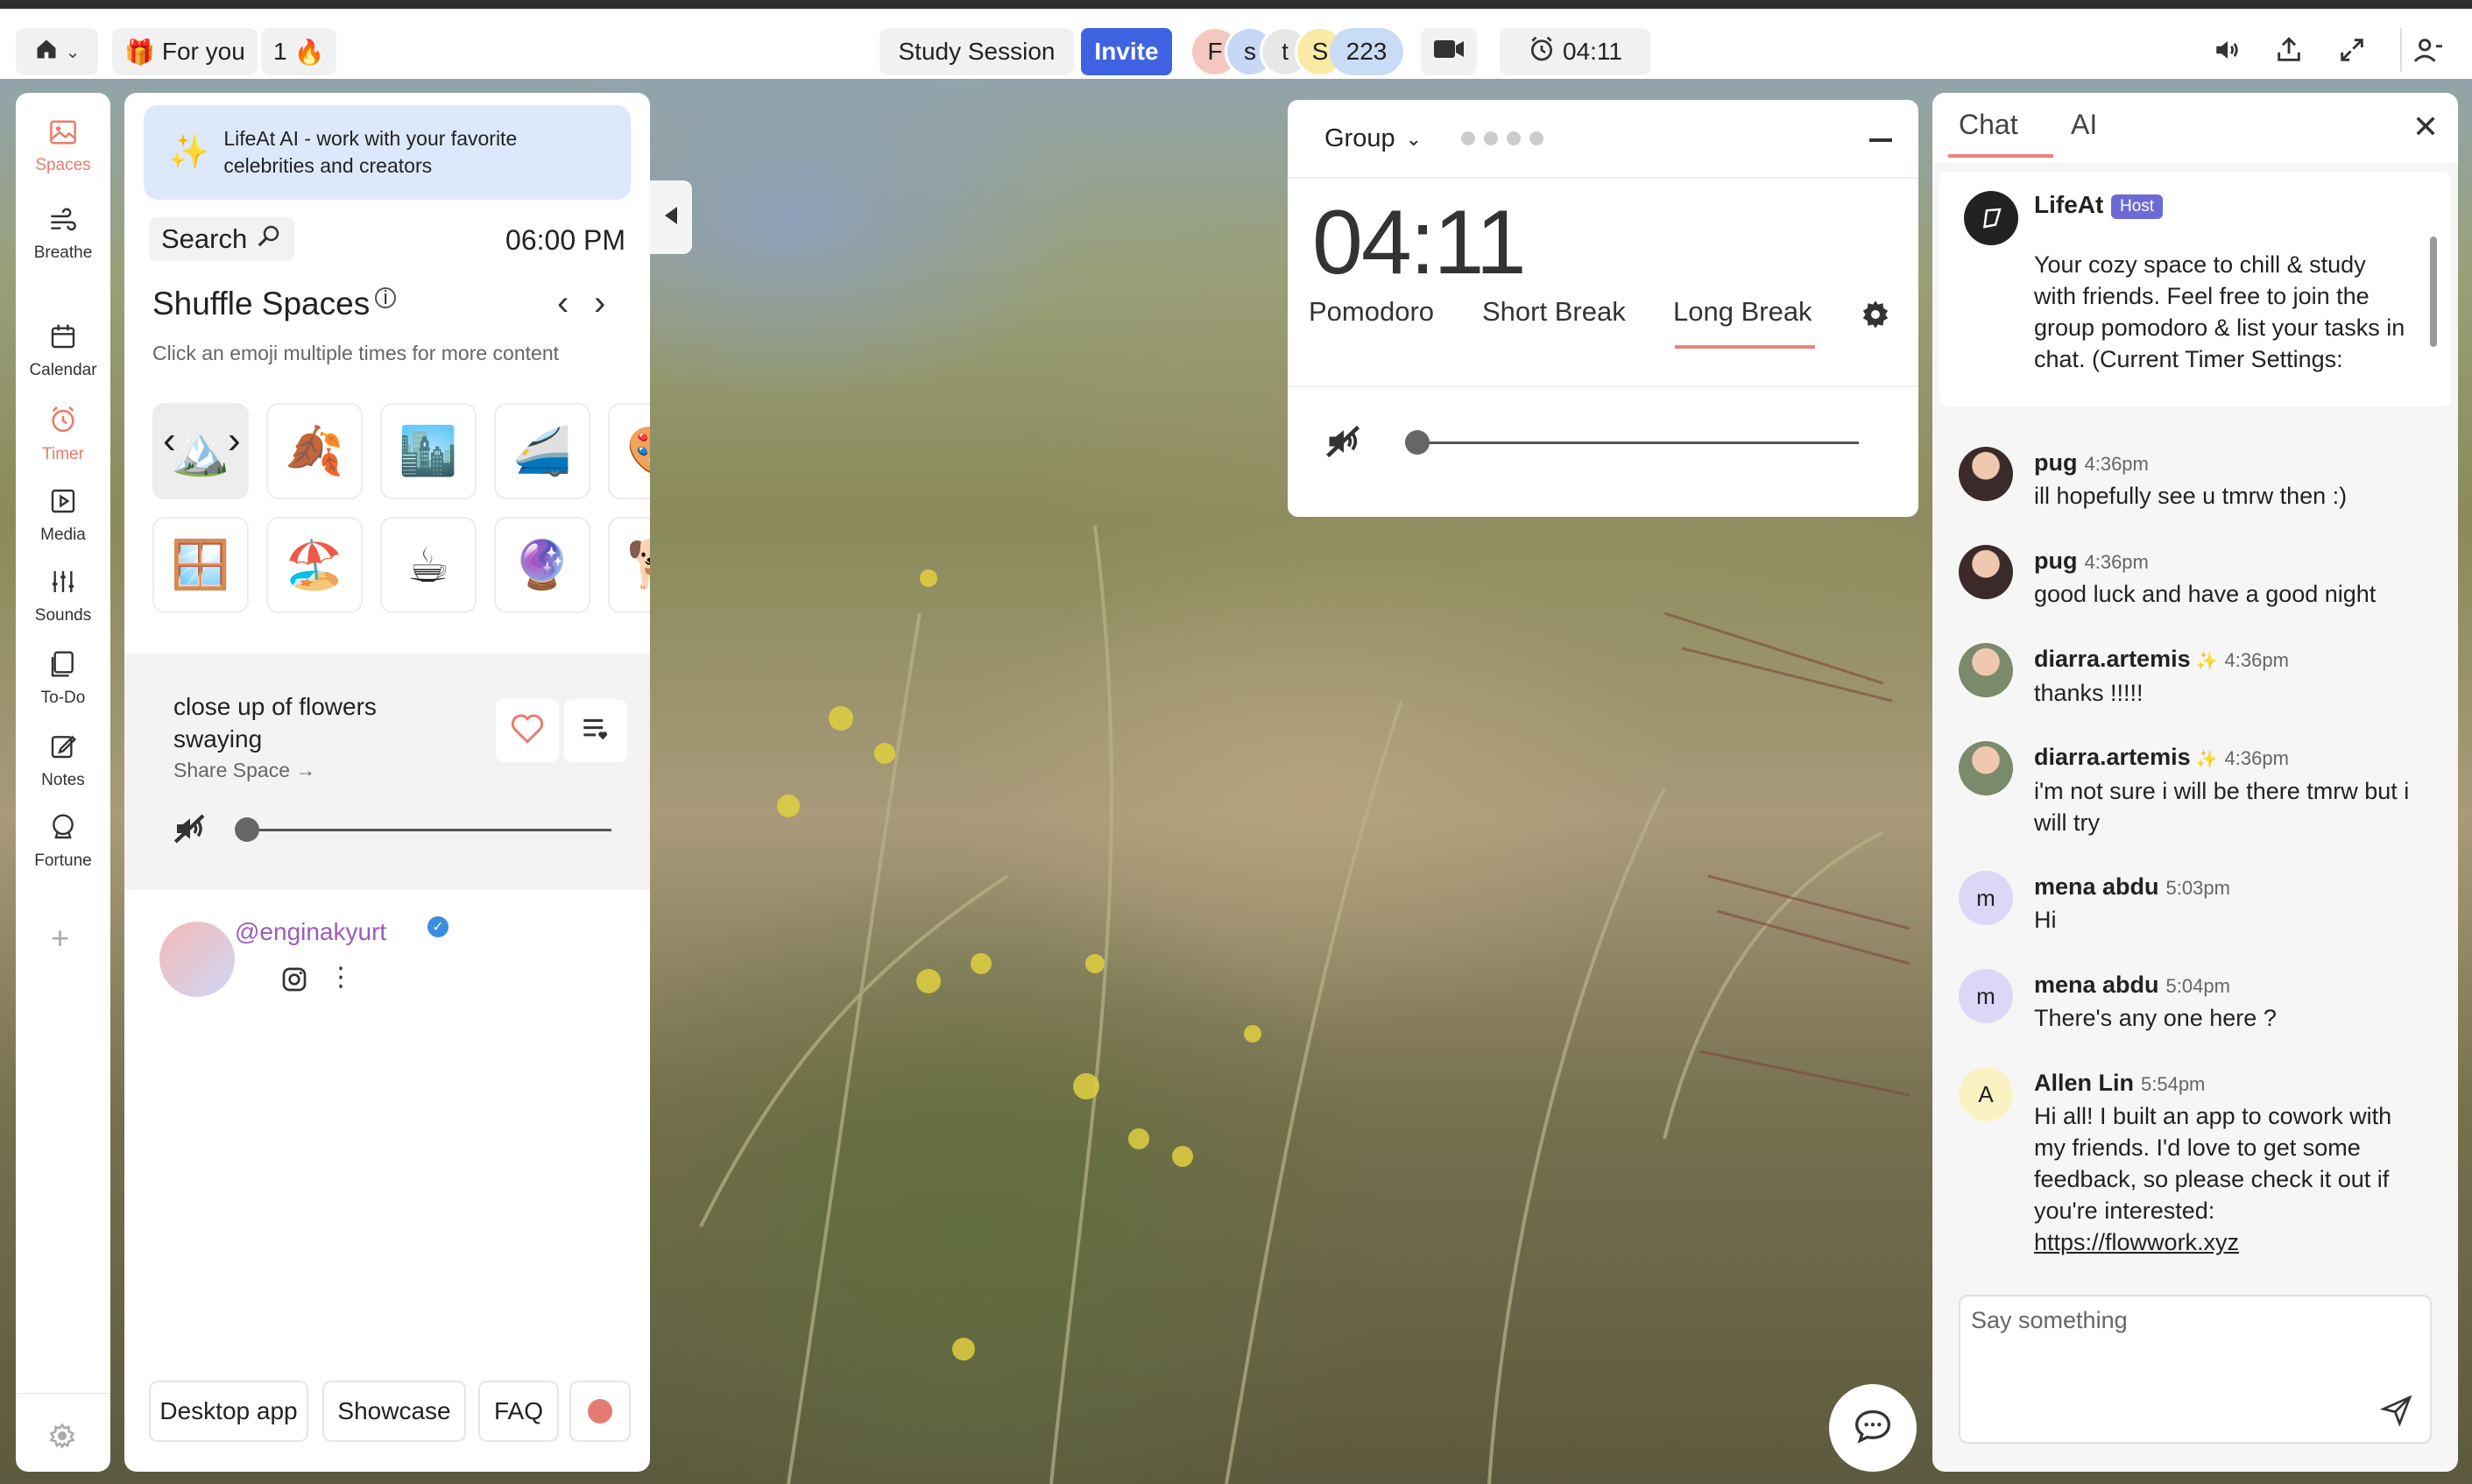  What do you see at coordinates (2396, 1412) in the screenshot?
I see `send-icon` at bounding box center [2396, 1412].